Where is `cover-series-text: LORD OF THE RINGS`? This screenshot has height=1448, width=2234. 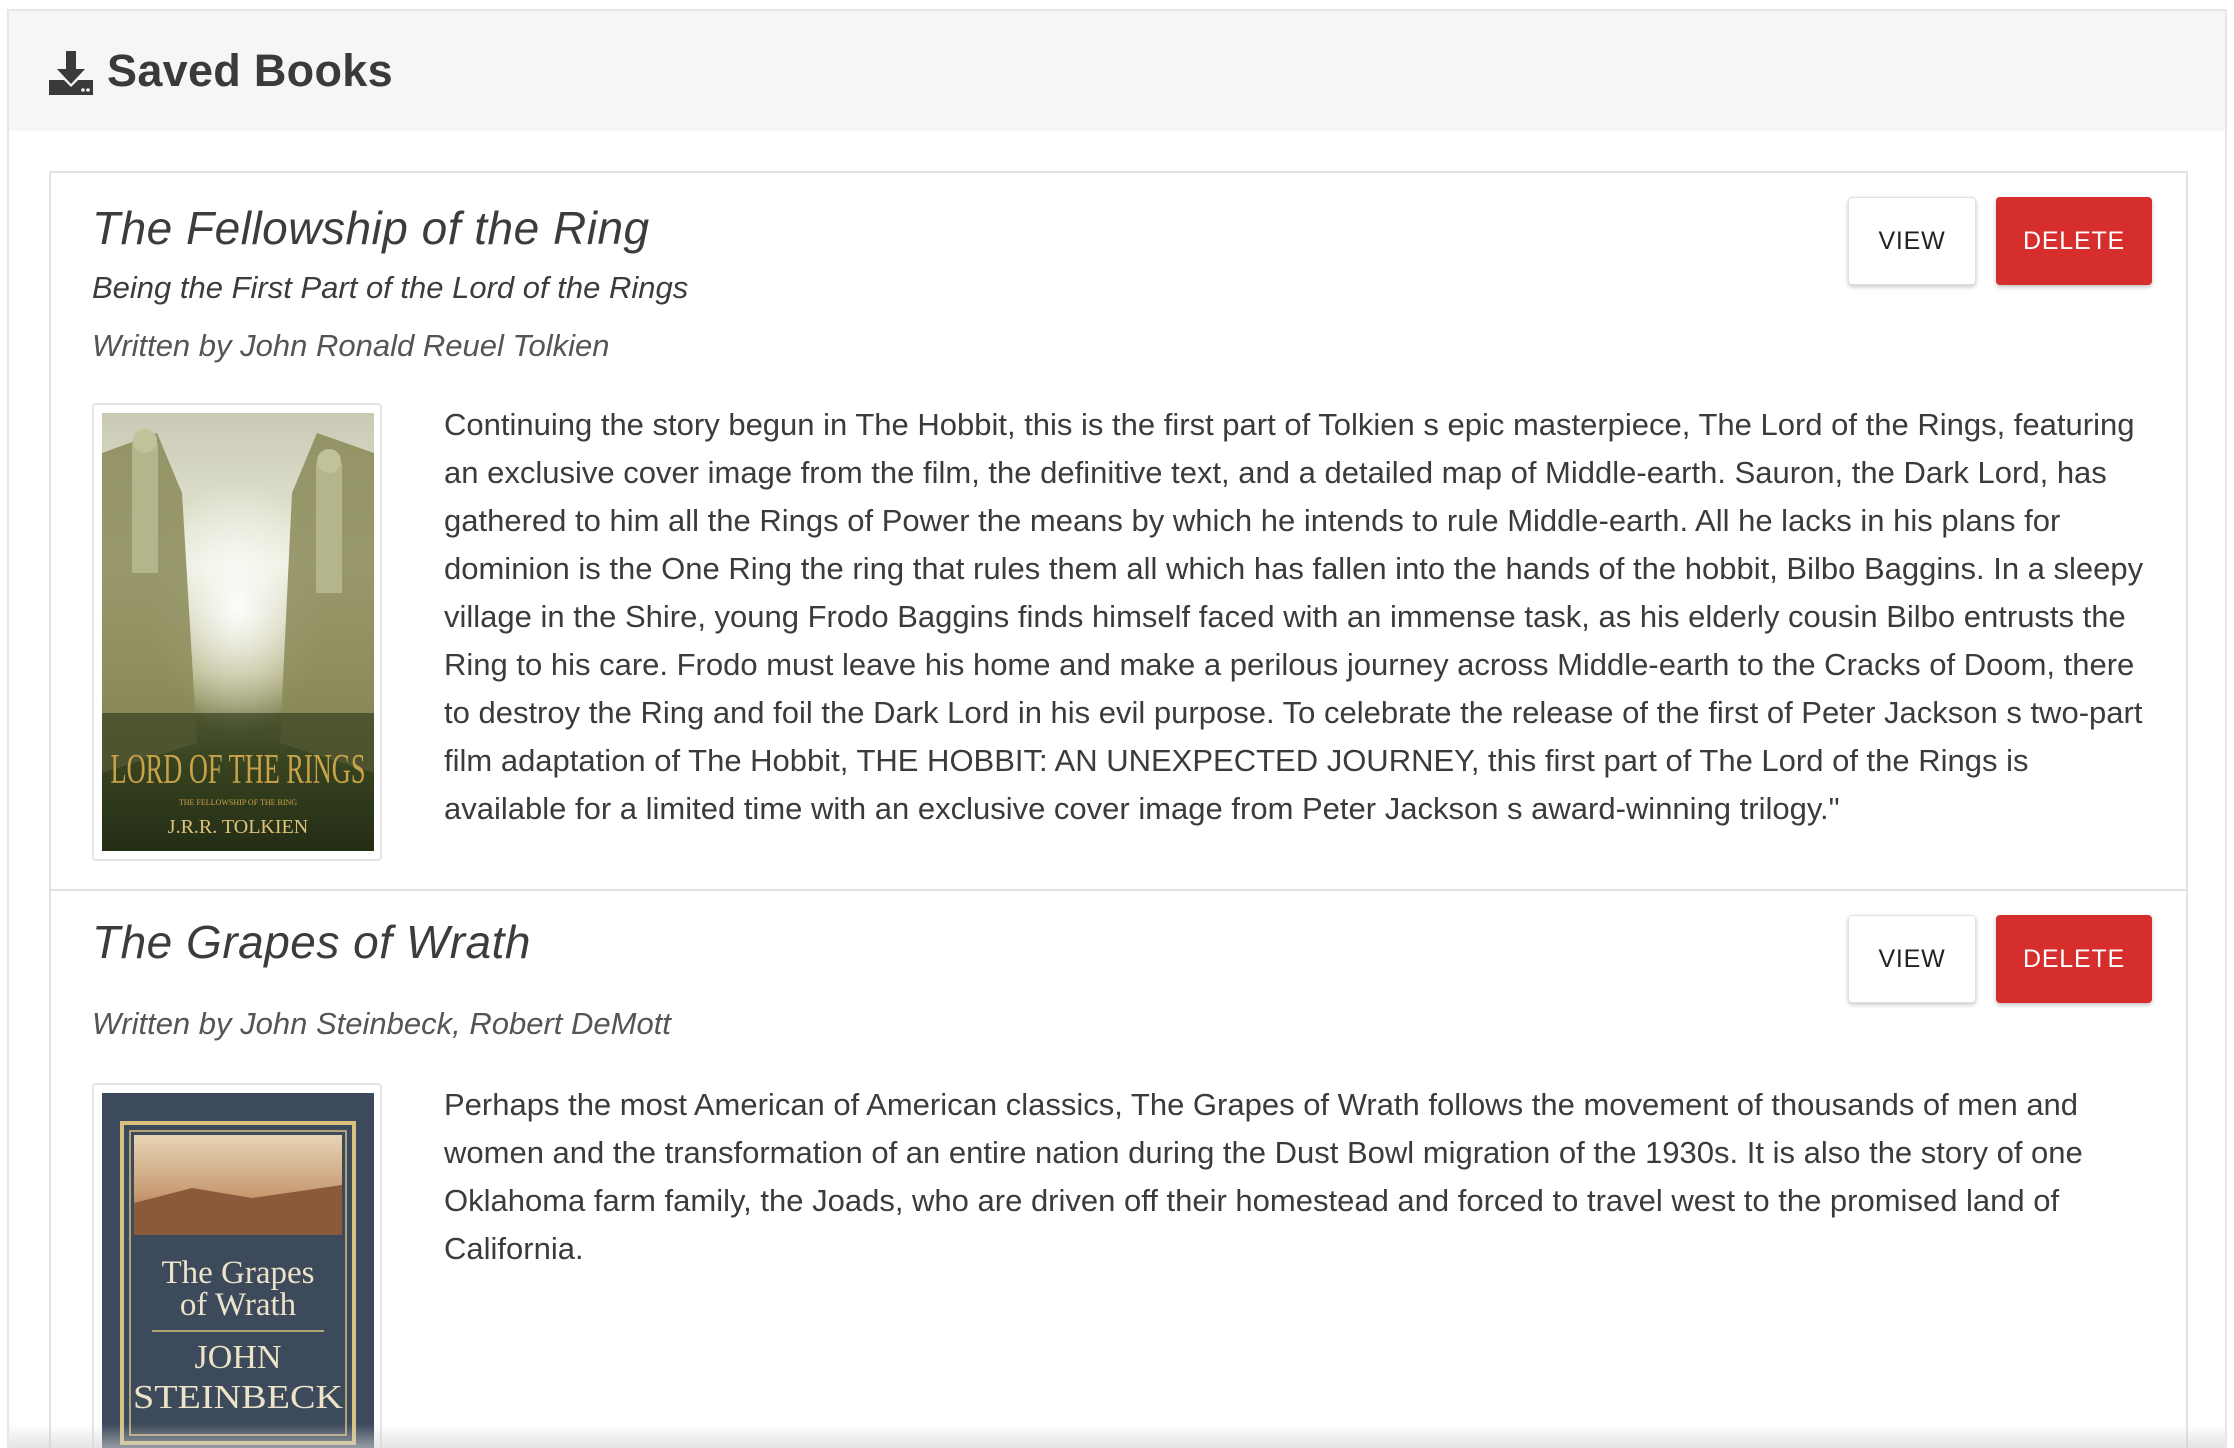
cover-series-text: LORD OF THE RINGS is located at coordinates (238, 770).